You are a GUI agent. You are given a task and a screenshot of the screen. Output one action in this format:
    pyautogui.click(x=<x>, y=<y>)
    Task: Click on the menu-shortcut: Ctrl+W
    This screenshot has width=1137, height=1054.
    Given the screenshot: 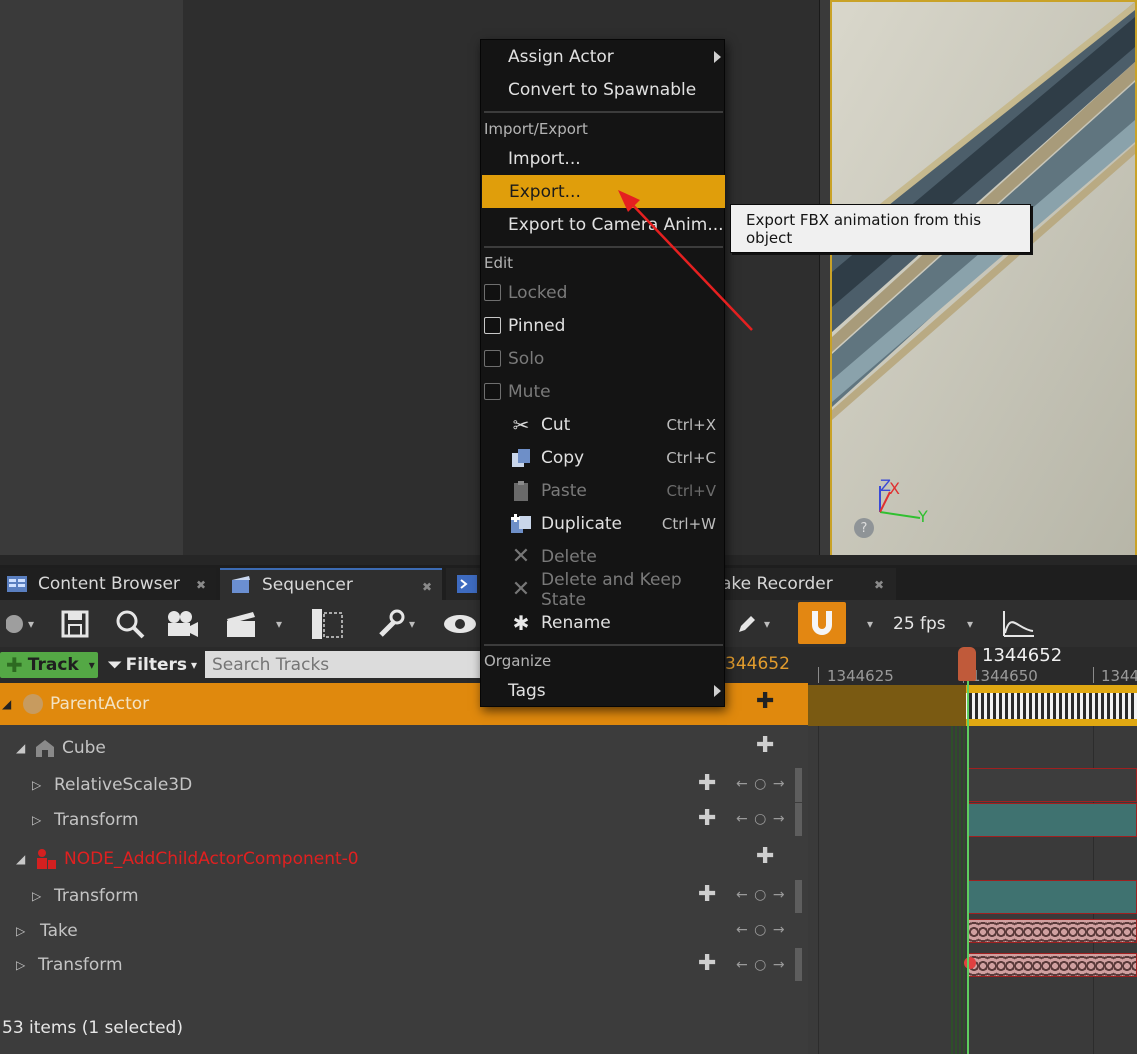 What is the action you would take?
    pyautogui.click(x=688, y=523)
    